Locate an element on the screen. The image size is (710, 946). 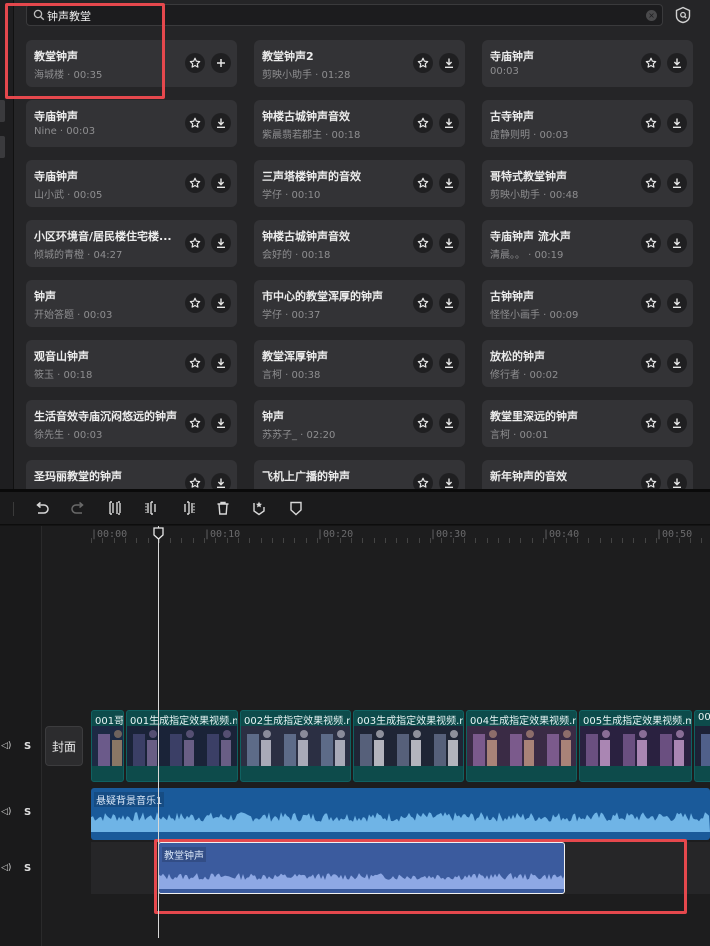
sound-card: 小区环境音/居民楼住宅楼... 倾城的青橙 · 04:27 is located at coordinates (131, 243).